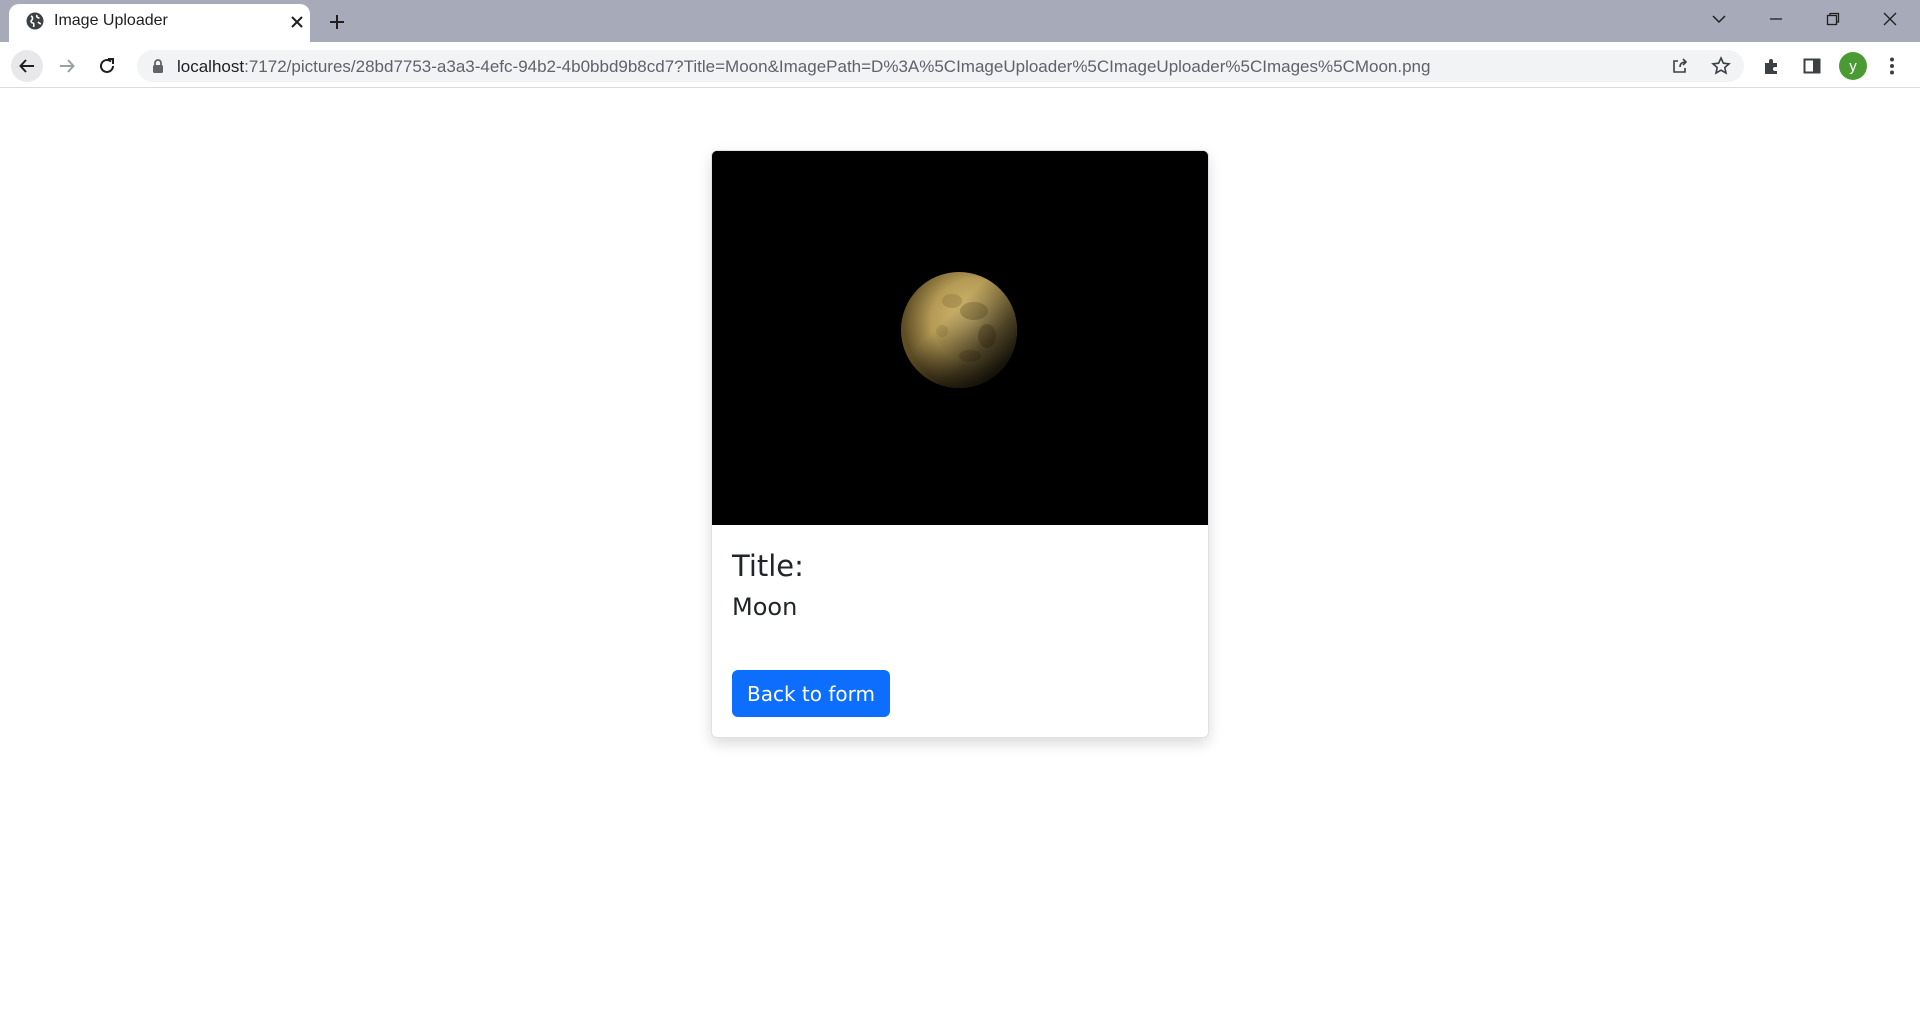  What do you see at coordinates (1719, 19) in the screenshot?
I see `chevron-down-icon` at bounding box center [1719, 19].